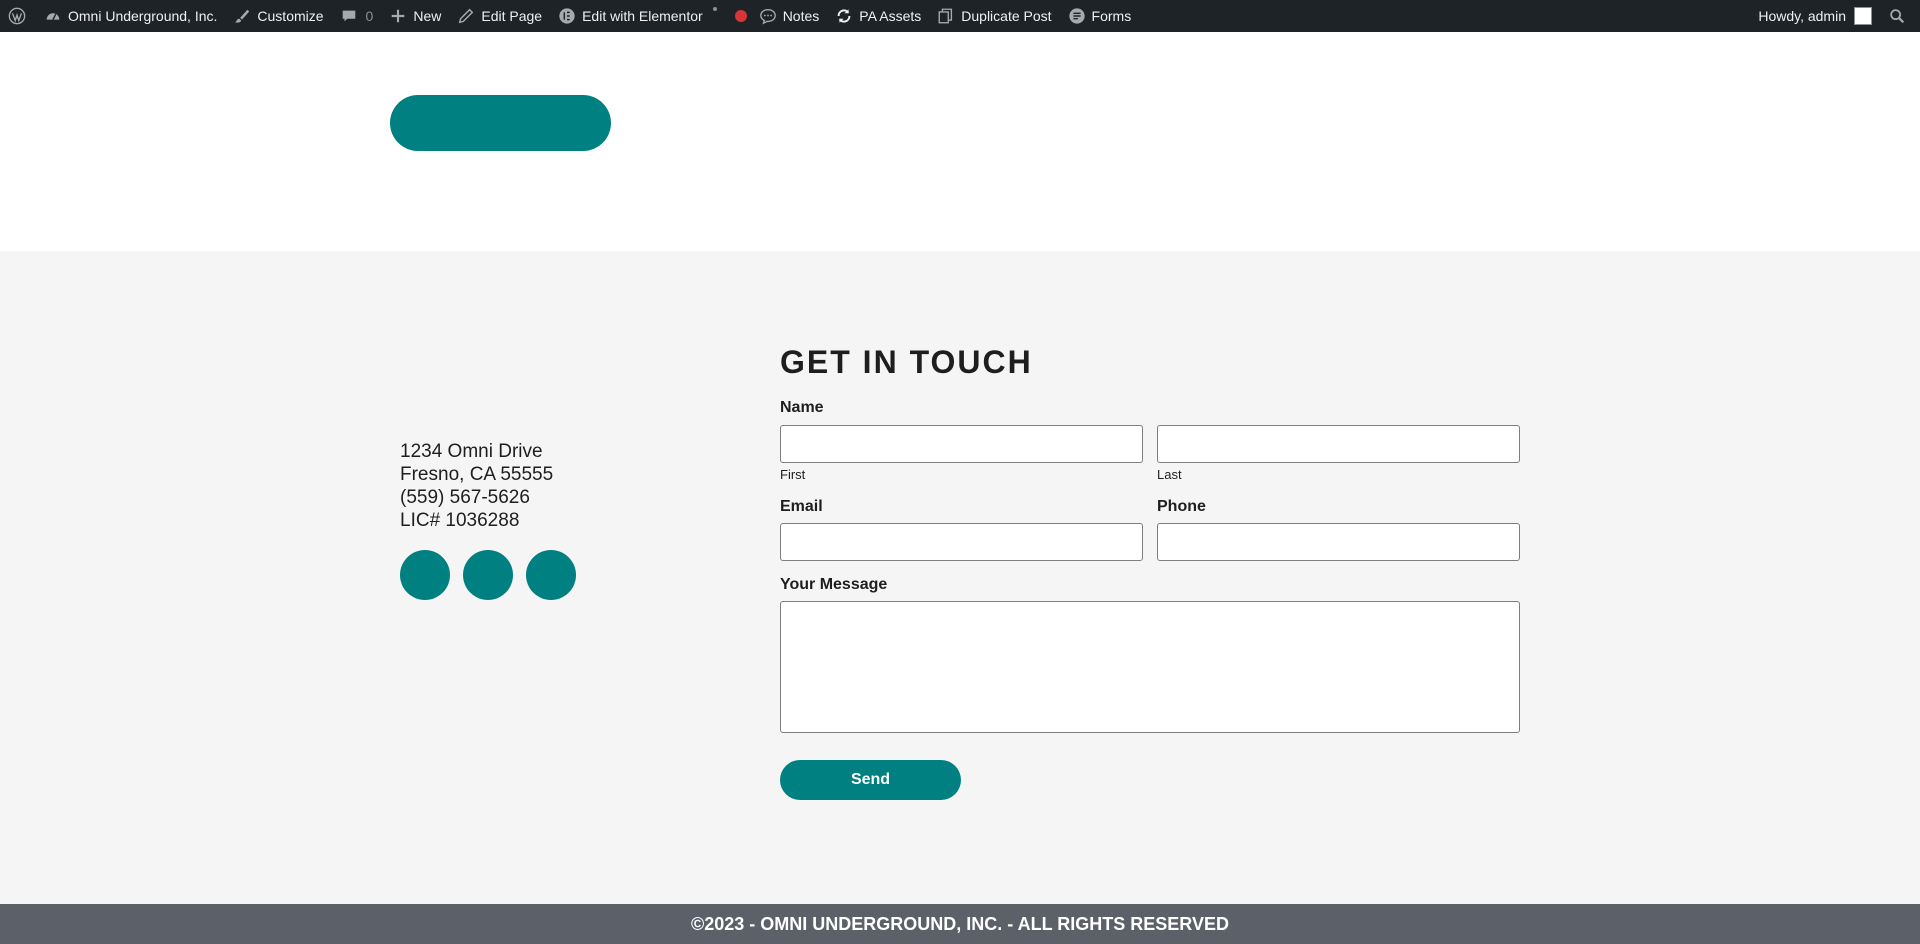 The height and width of the screenshot is (944, 1920). I want to click on my-account-link: Howdy, admin, so click(1815, 16).